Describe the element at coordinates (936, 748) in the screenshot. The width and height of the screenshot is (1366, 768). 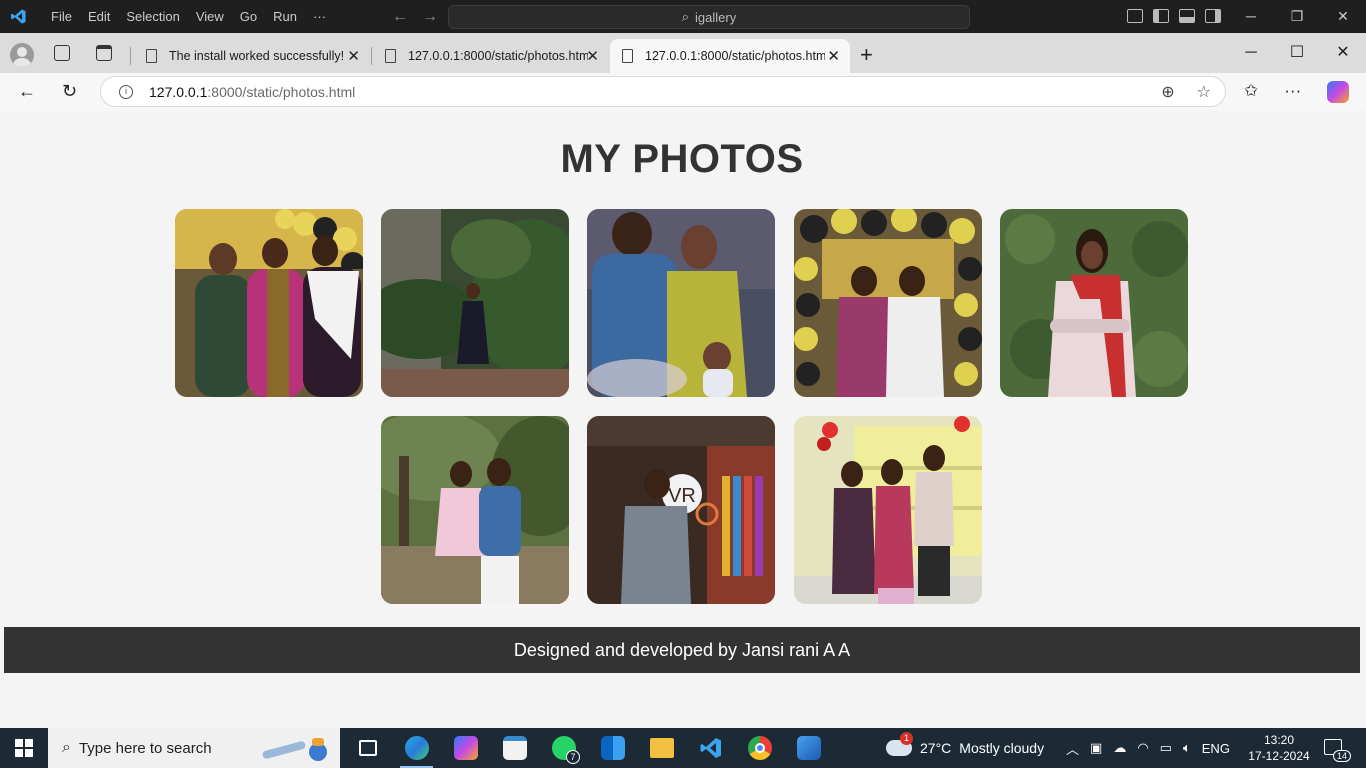
I see `temperature: 27°C` at that location.